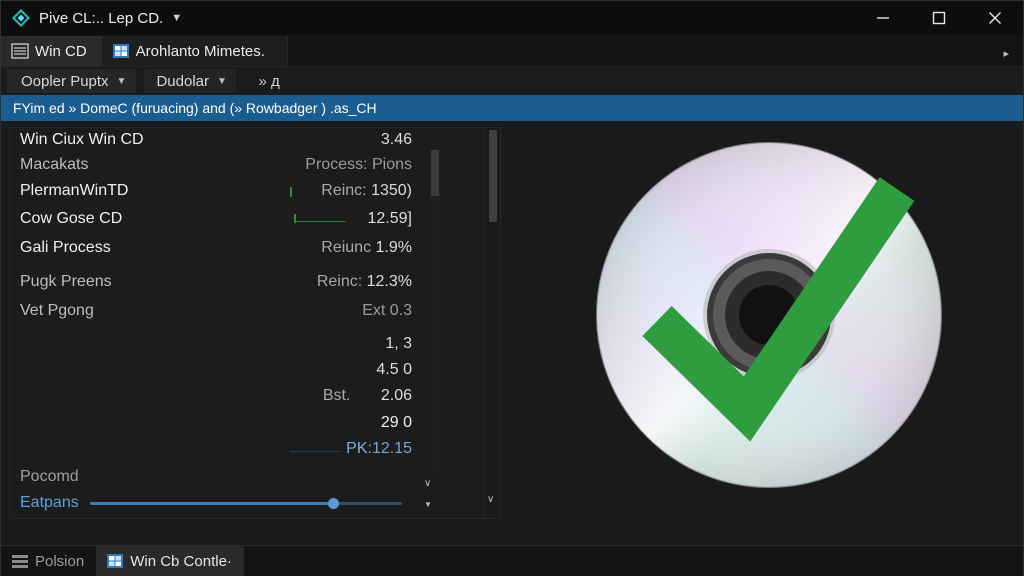  I want to click on minimize-icon, so click(883, 18).